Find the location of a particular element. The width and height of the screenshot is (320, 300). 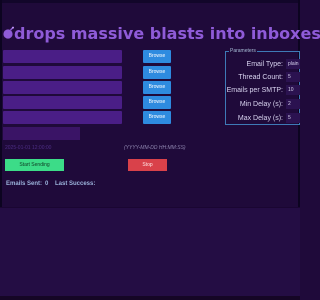

browse-button-3: Browse is located at coordinates (157, 87).